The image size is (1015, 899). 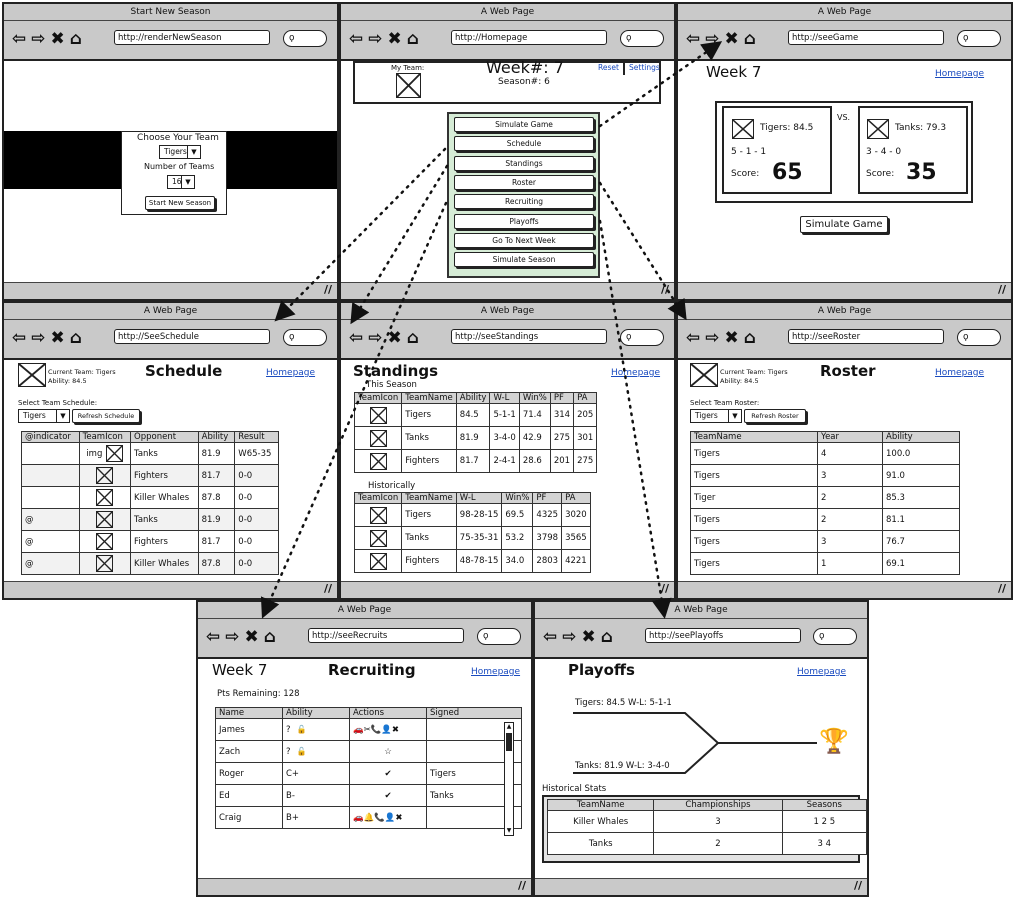 What do you see at coordinates (105, 453) in the screenshot?
I see `team-icon-cell: img` at bounding box center [105, 453].